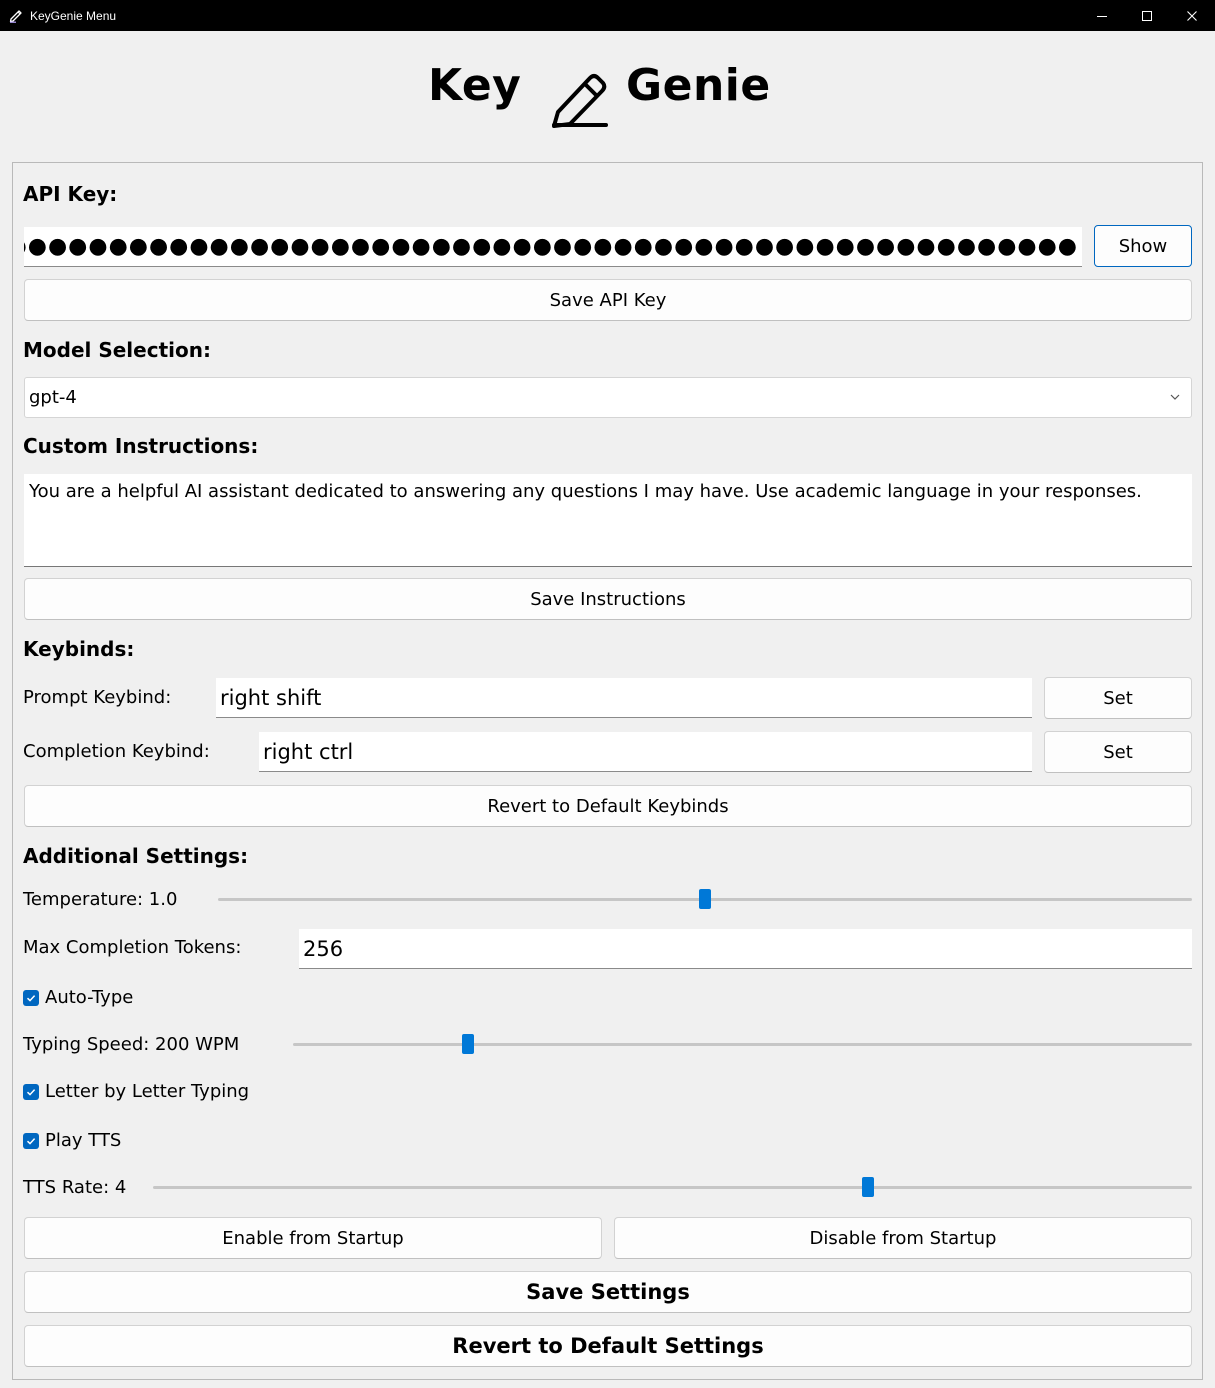 This screenshot has height=1388, width=1215. Describe the element at coordinates (116, 751) in the screenshot. I see `completion-keybind-label: Completion Keybind:` at that location.